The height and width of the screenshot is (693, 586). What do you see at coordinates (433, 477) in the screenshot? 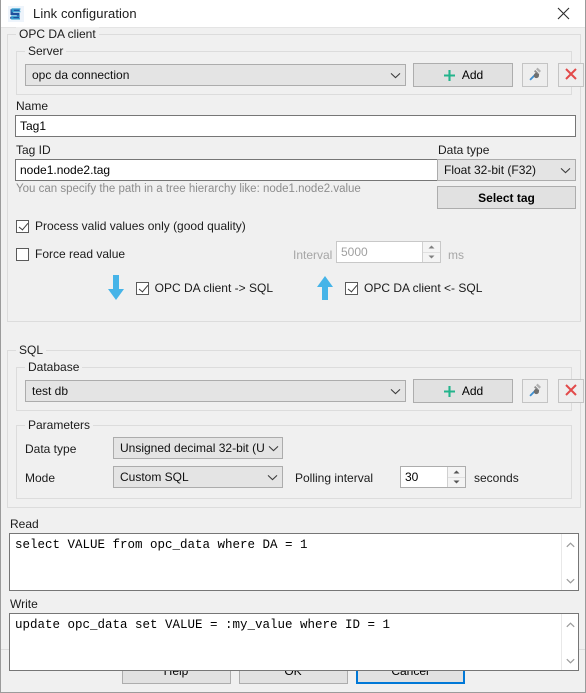
I see `polling-interval-spinner: 30` at bounding box center [433, 477].